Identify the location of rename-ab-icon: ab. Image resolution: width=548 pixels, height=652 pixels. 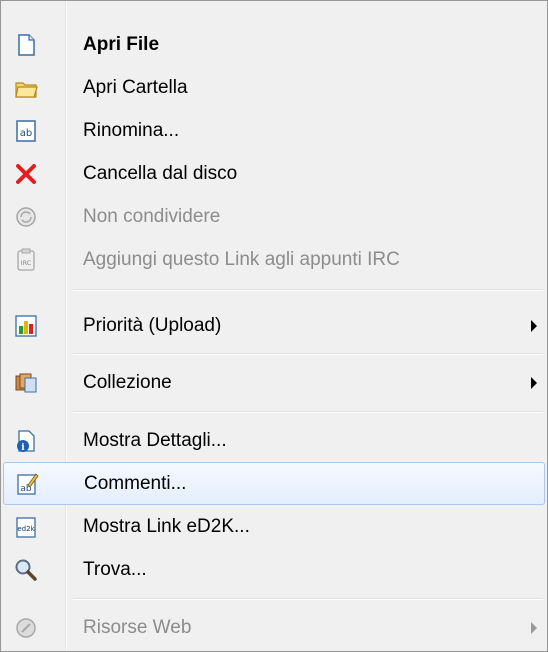
(26, 131).